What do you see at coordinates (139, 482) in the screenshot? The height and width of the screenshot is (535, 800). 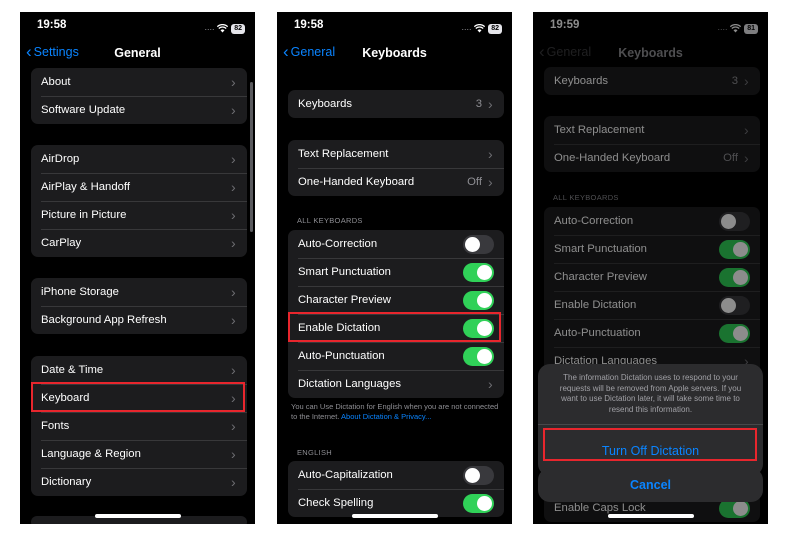 I see `row-dictionary: Dictionary ›` at bounding box center [139, 482].